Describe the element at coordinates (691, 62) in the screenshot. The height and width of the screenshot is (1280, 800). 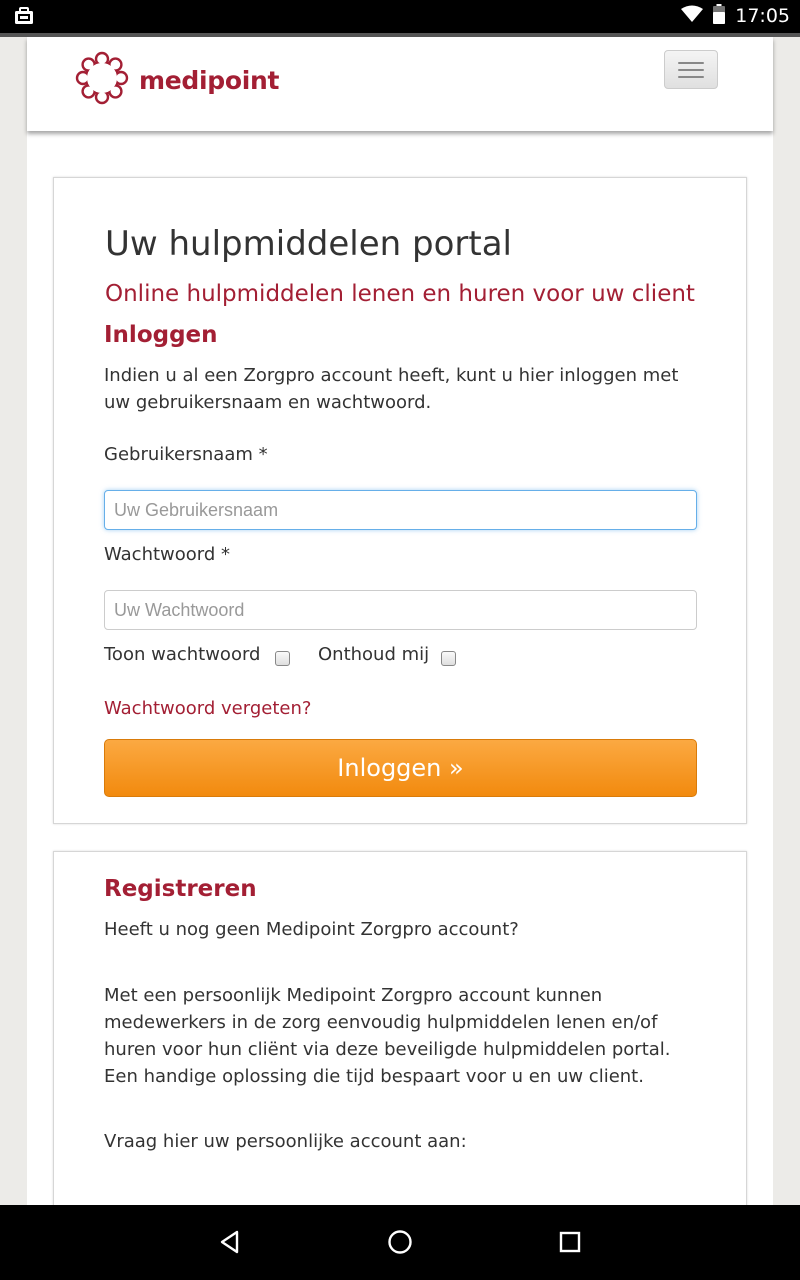
I see `hamburger-menu-icon` at that location.